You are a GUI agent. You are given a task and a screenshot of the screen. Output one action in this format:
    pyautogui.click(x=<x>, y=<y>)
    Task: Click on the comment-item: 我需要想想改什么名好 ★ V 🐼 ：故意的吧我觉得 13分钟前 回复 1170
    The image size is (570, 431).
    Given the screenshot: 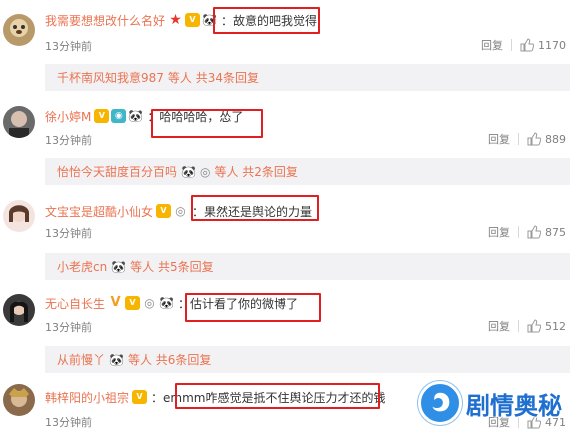 What is the action you would take?
    pyautogui.click(x=285, y=31)
    